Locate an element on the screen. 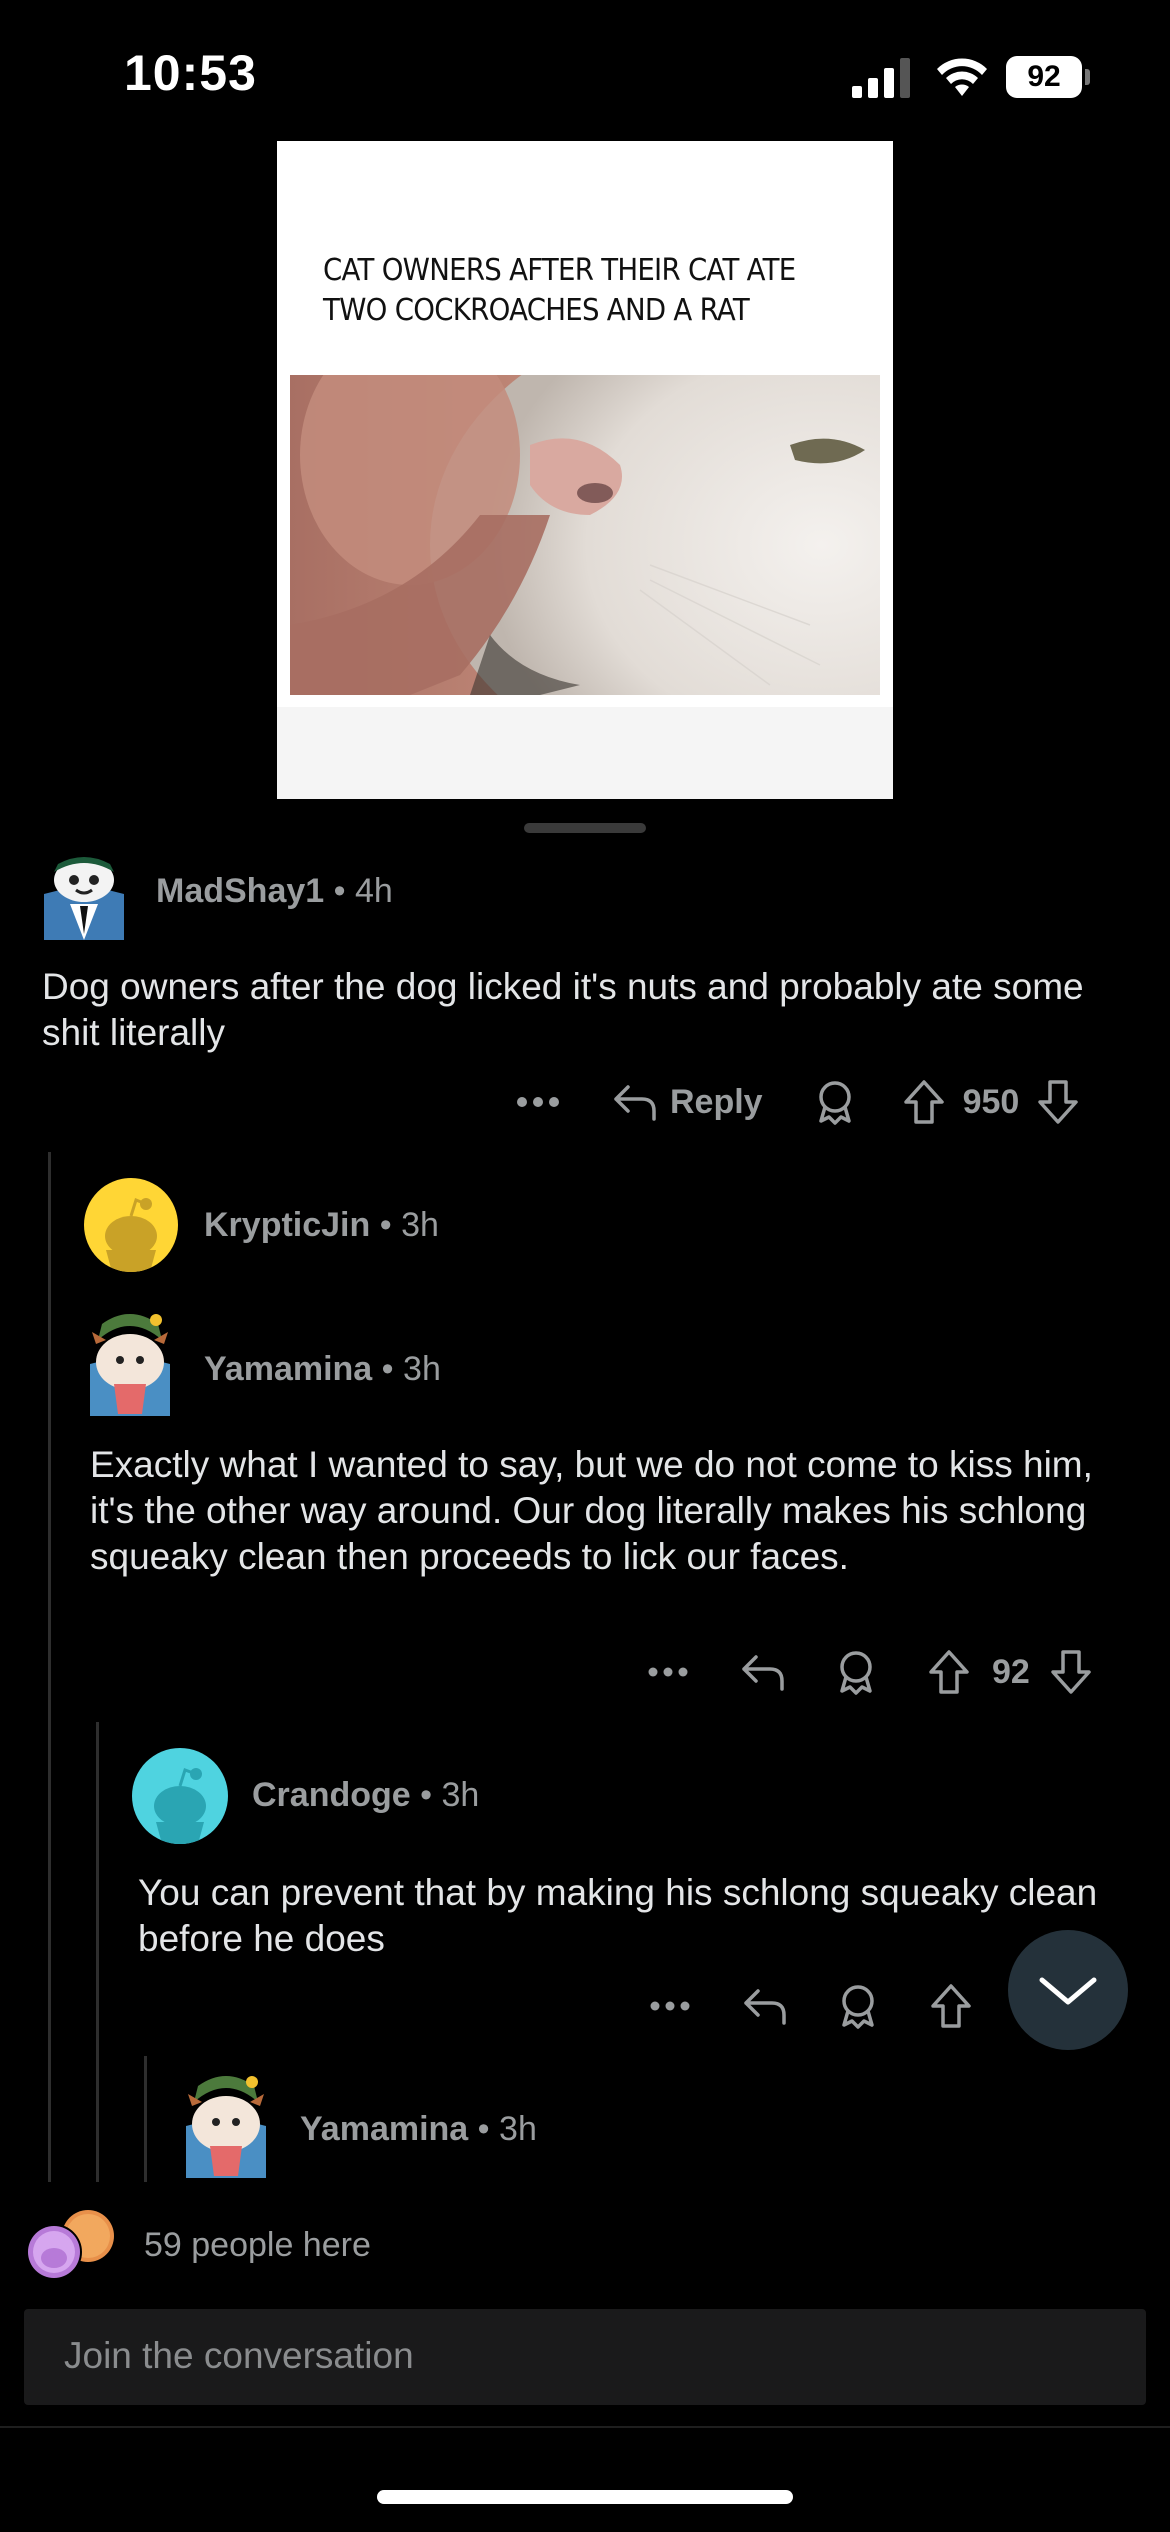 The height and width of the screenshot is (2532, 1170). reply-button: Reply is located at coordinates (716, 1102).